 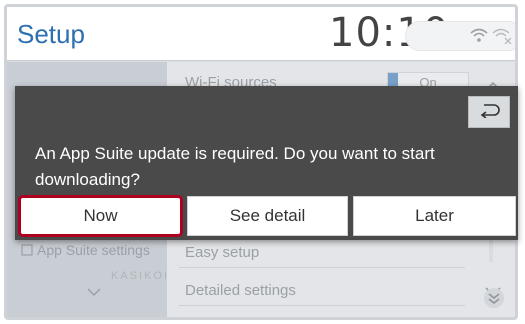 What do you see at coordinates (502, 38) in the screenshot?
I see `wifi-x-icon` at bounding box center [502, 38].